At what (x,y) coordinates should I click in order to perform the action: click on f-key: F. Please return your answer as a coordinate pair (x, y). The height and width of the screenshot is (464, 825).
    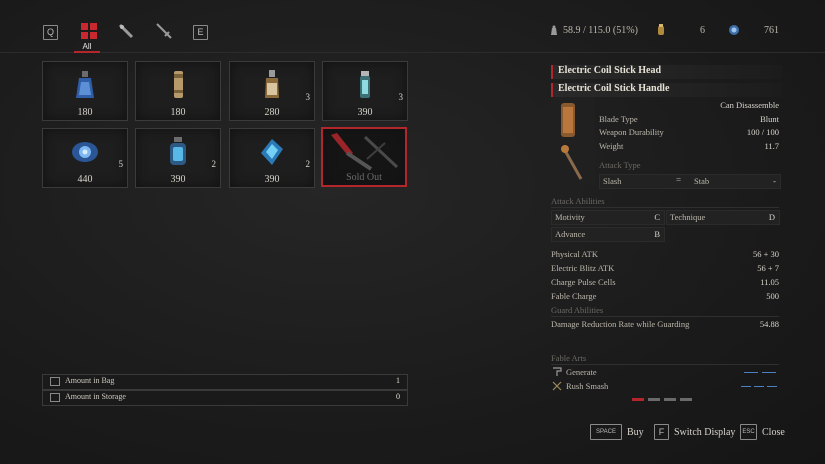
    Looking at the image, I should click on (661, 432).